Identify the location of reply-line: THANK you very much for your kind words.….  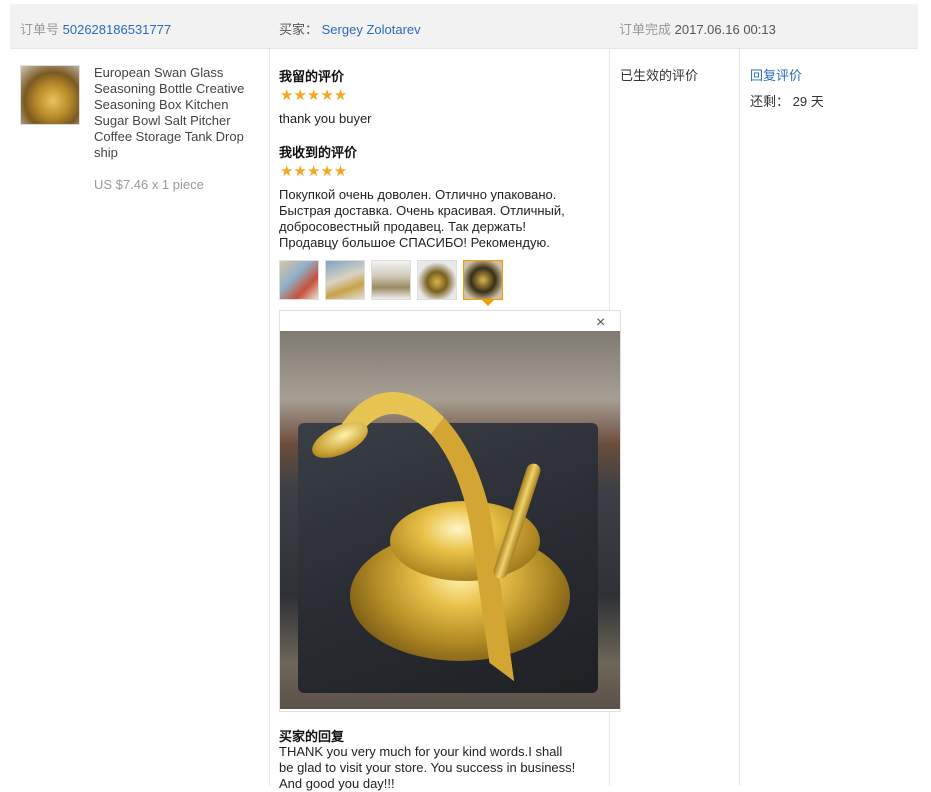
(421, 751).